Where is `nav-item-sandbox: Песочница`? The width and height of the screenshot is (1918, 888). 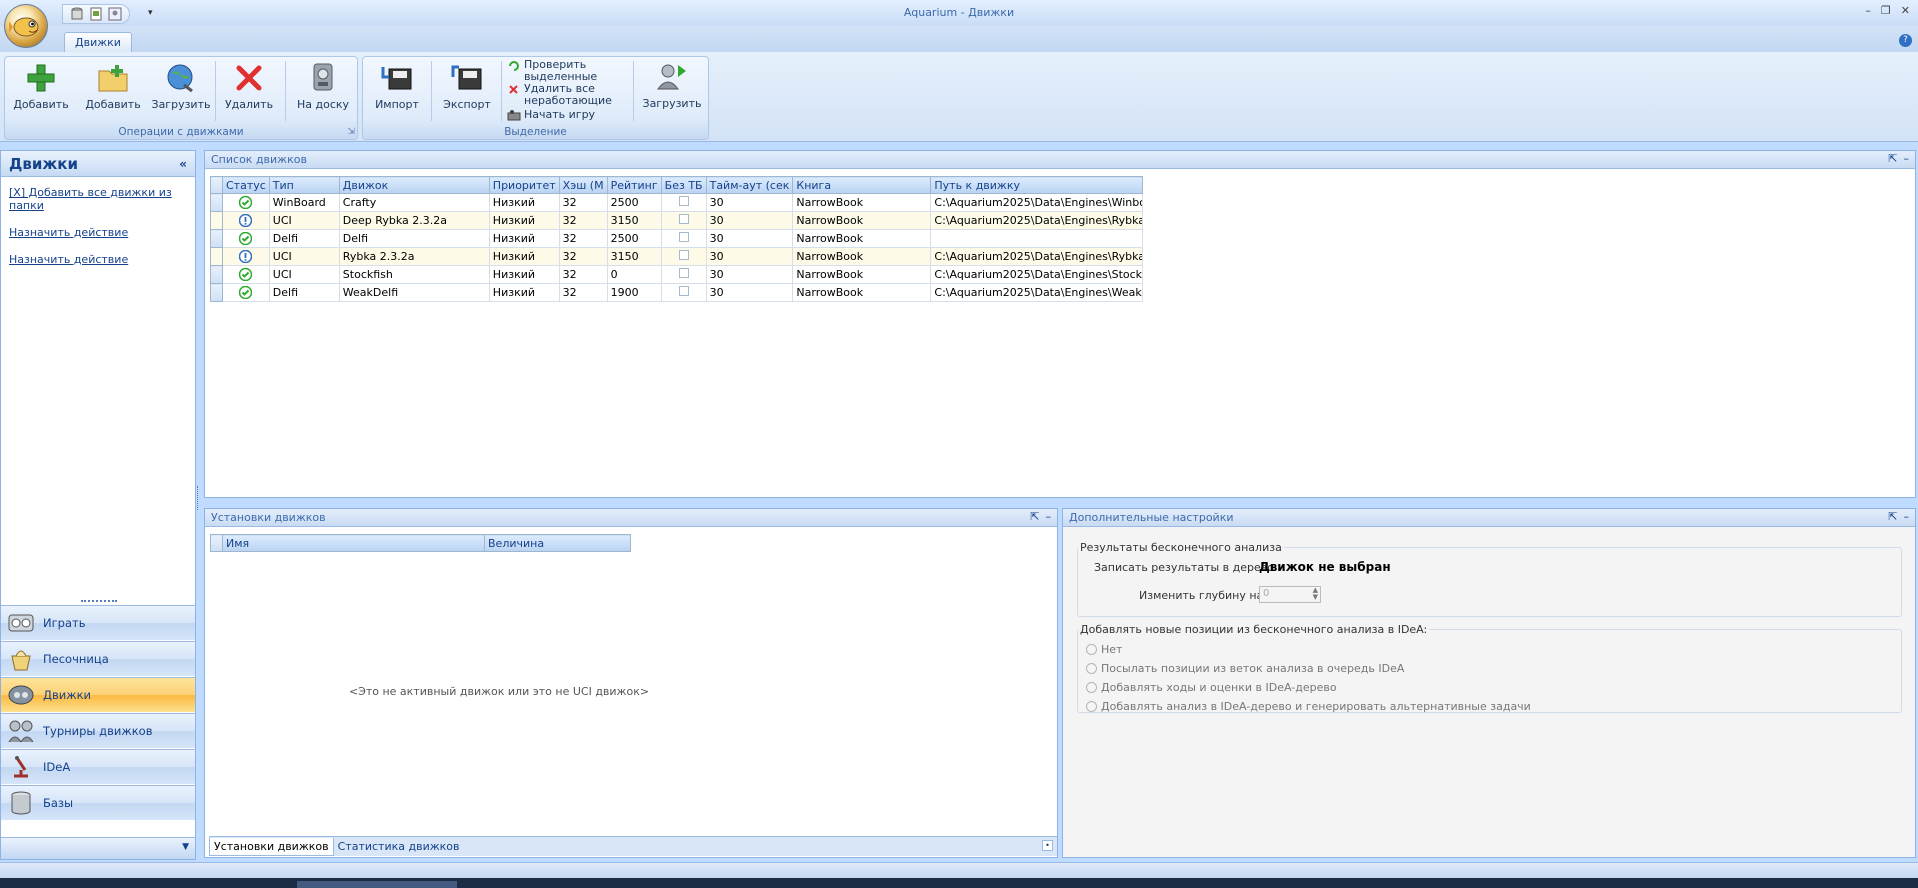
nav-item-sandbox: Песочница is located at coordinates (98, 658).